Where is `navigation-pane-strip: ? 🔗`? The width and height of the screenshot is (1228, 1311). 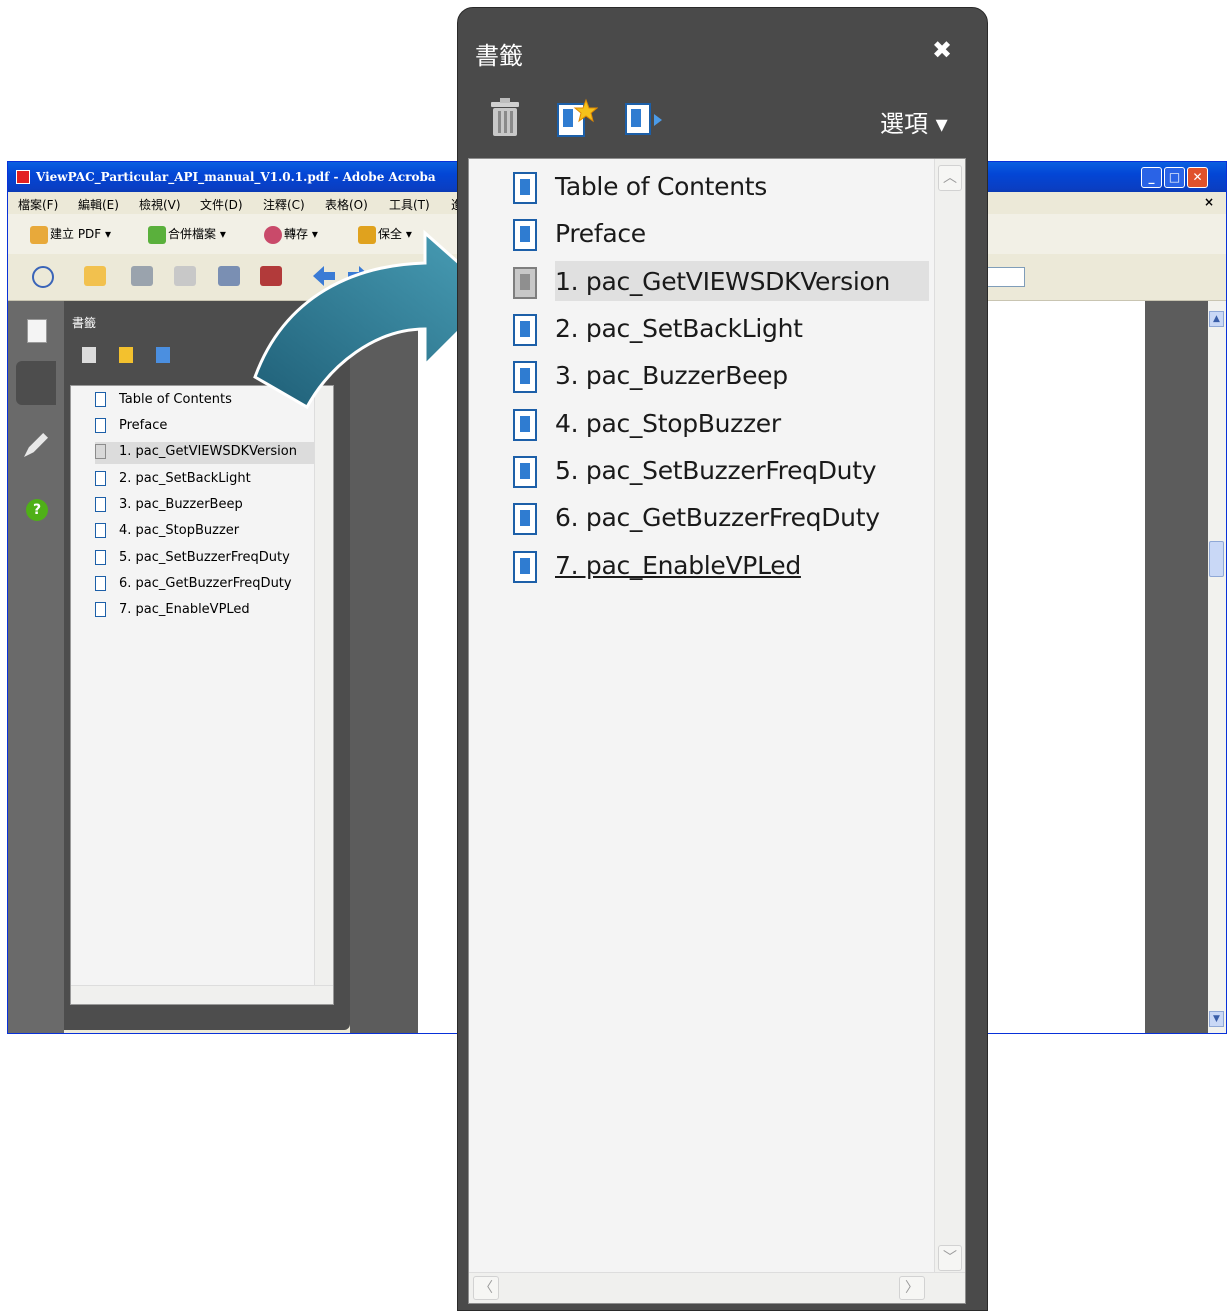
navigation-pane-strip: ? 🔗 is located at coordinates (36, 667).